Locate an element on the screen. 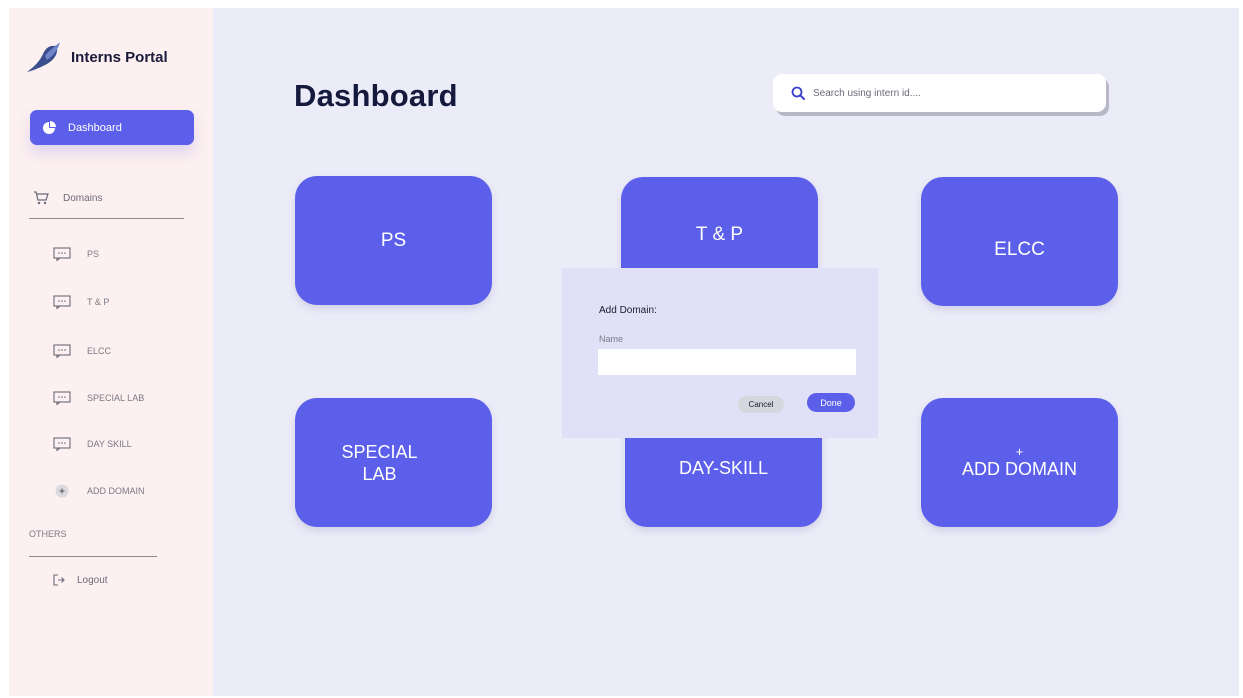 The image size is (1243, 698). sidebar-item-add-domain: ADD DOMAIN is located at coordinates (99, 491).